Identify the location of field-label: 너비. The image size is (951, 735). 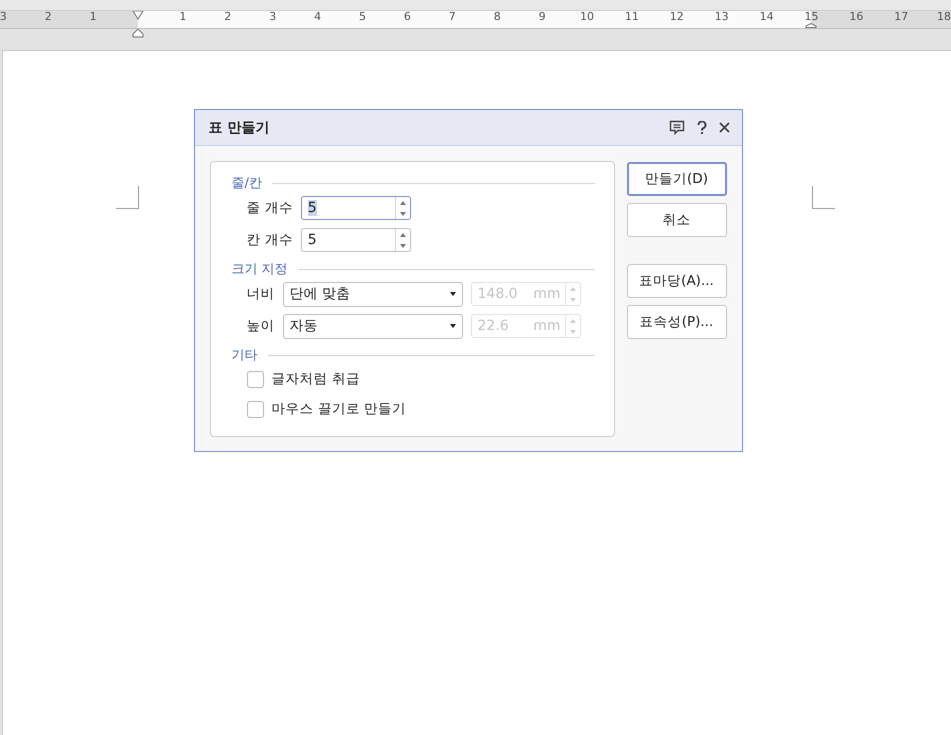
(260, 294).